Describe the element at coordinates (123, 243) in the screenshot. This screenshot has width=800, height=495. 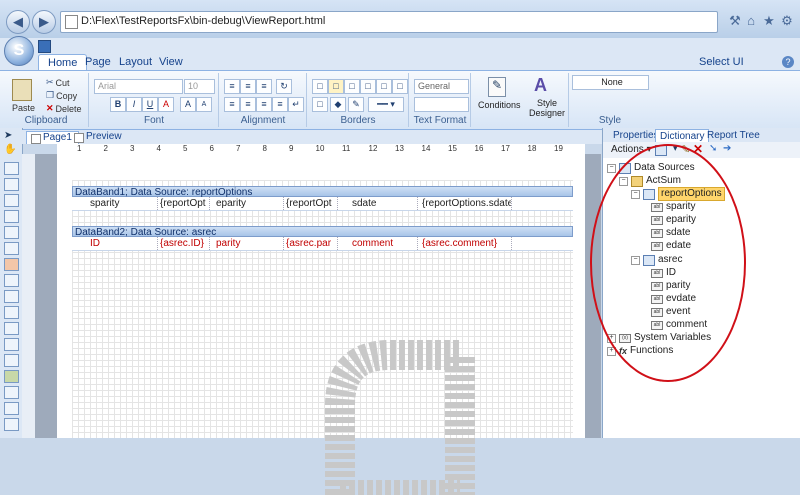
I see `band2-cell: ID` at that location.